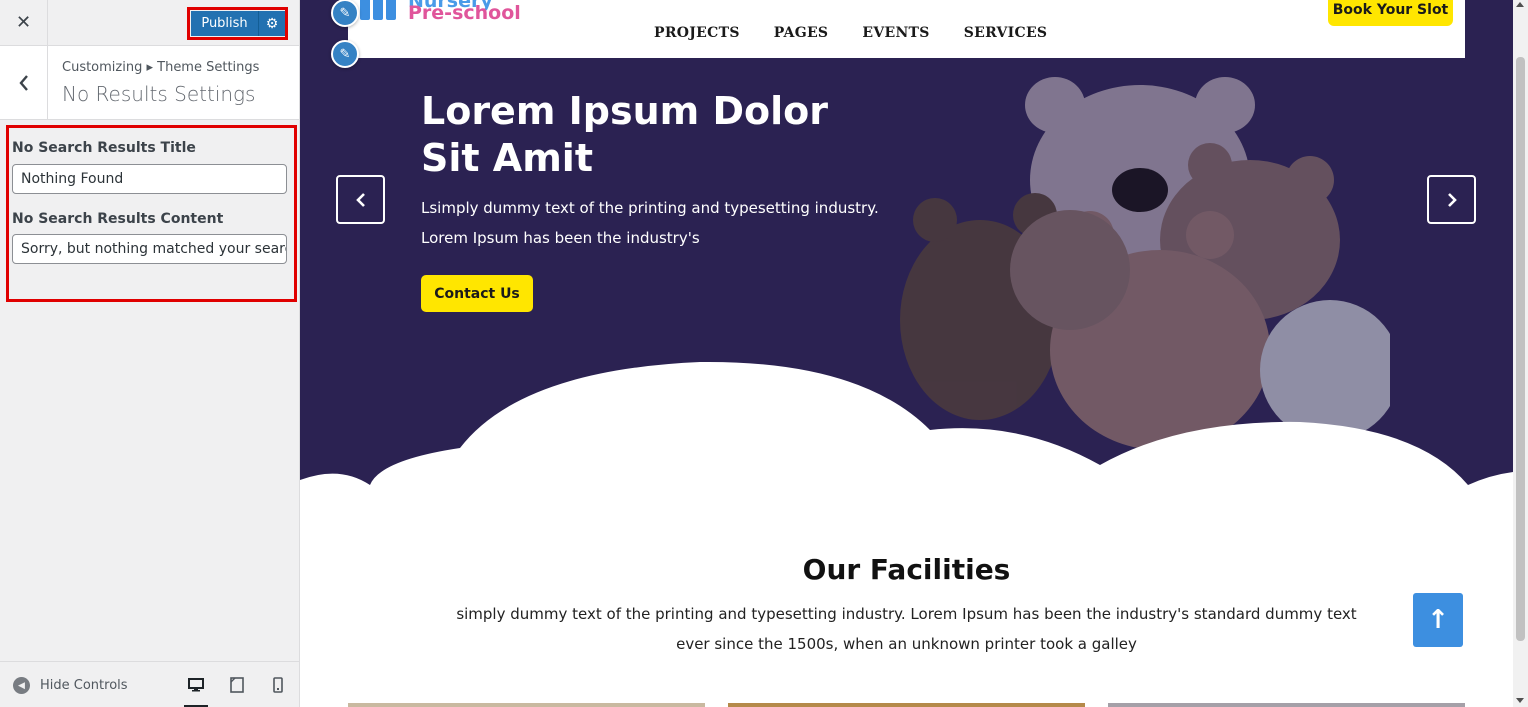 The width and height of the screenshot is (1528, 707). I want to click on scrollbar-thumb, so click(1520, 349).